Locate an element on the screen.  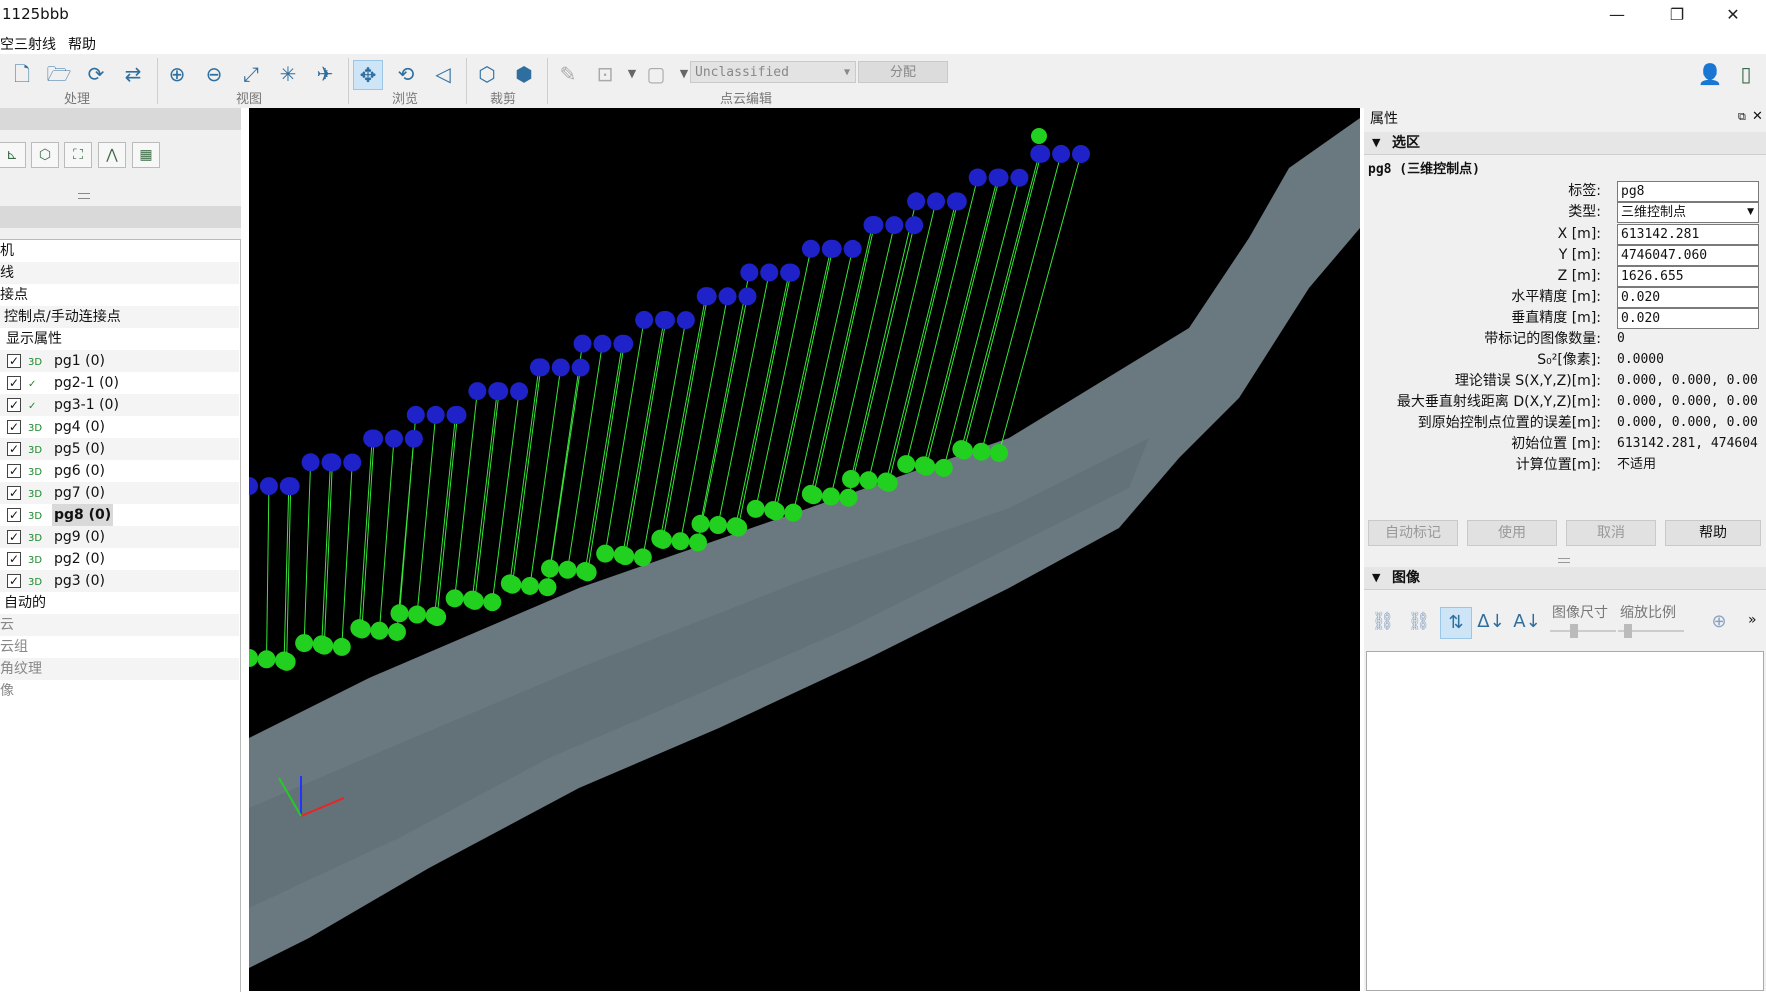
class-combo: Unclassified ▼ is located at coordinates (773, 72).